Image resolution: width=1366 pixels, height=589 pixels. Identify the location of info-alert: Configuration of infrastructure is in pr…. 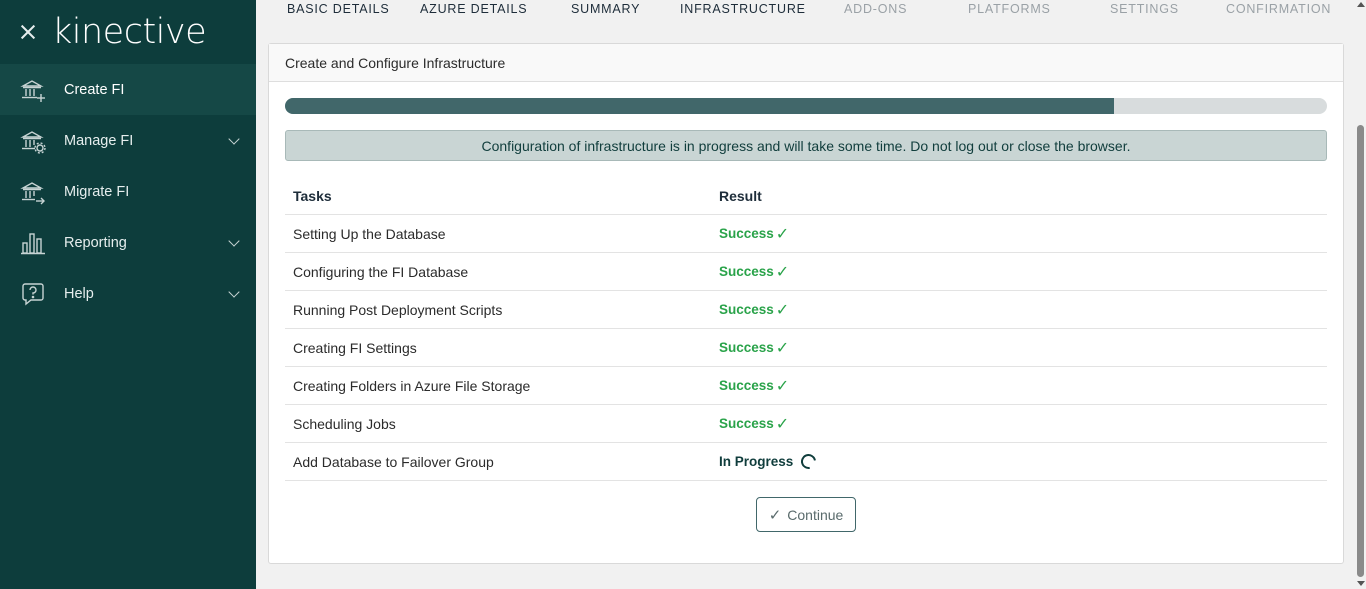
(806, 145).